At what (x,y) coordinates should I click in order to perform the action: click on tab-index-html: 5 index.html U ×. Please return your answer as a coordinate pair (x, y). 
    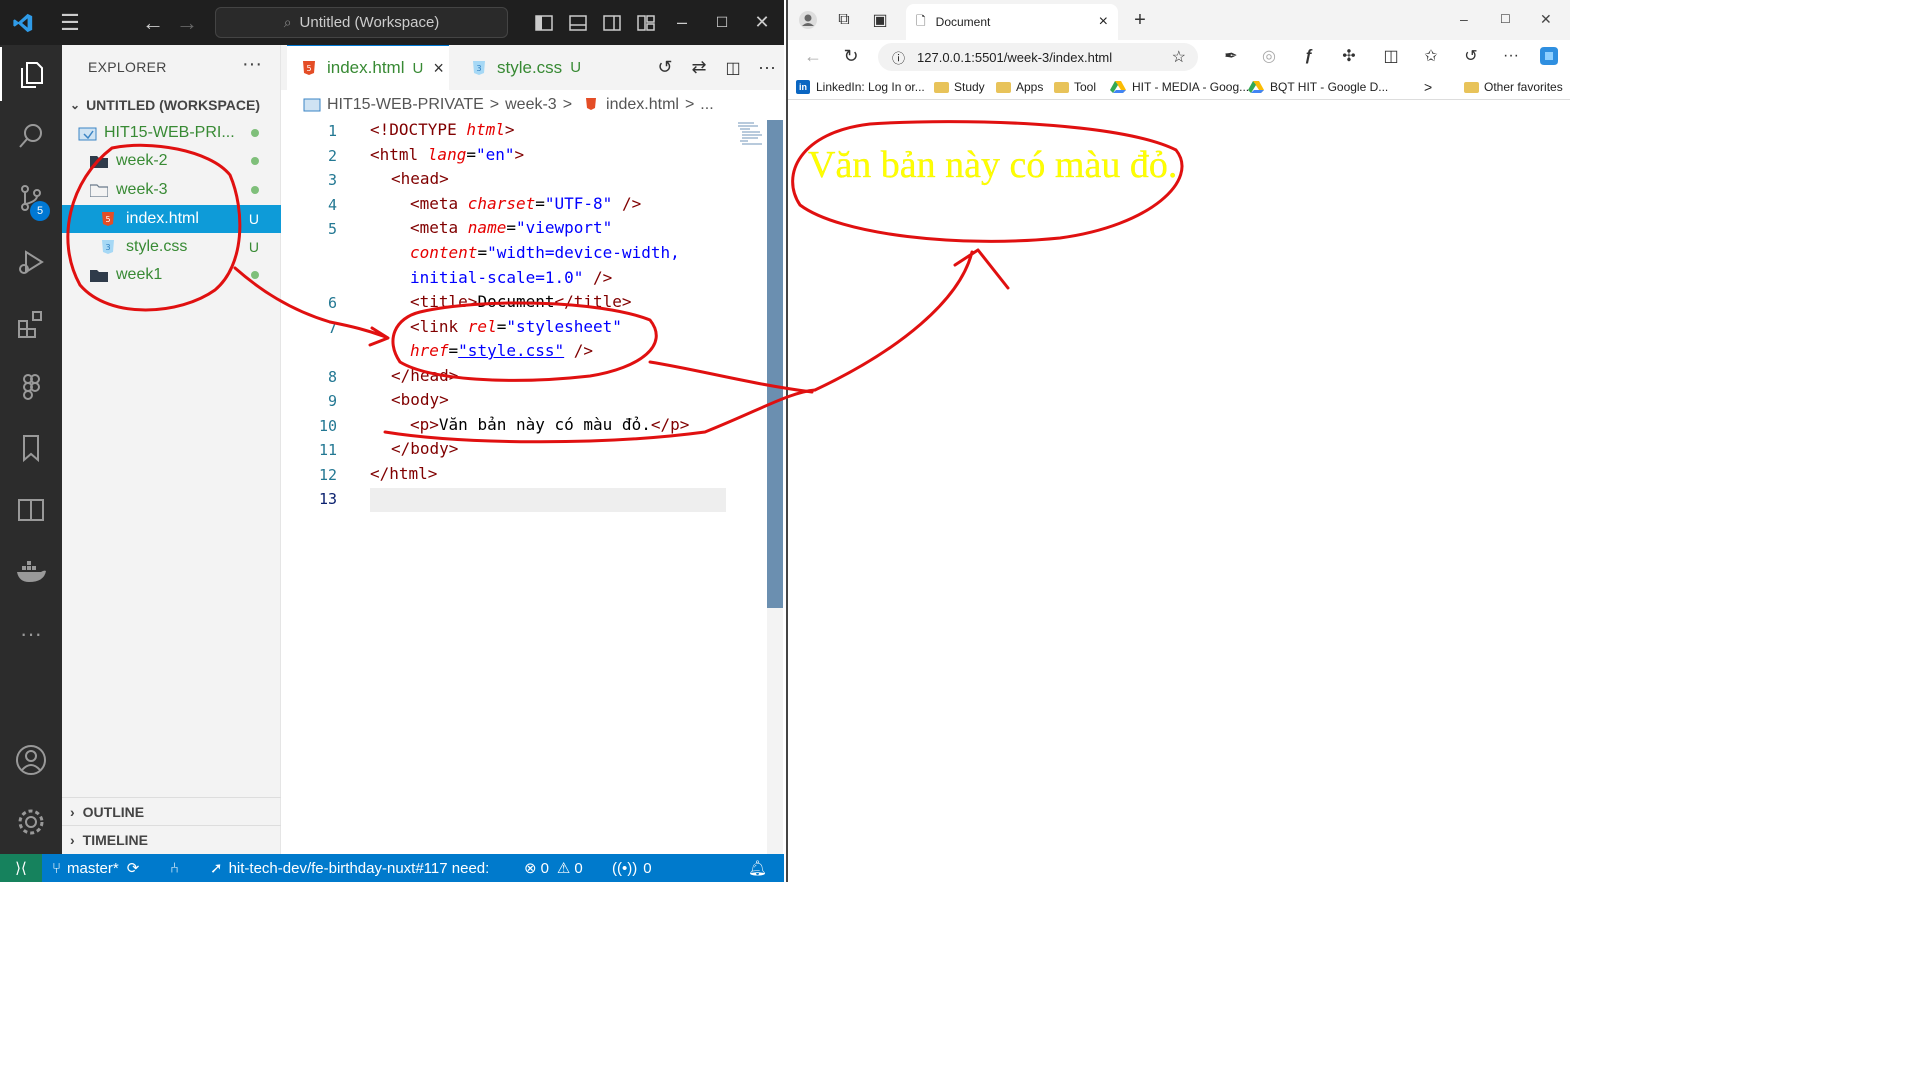
    Looking at the image, I should click on (368, 67).